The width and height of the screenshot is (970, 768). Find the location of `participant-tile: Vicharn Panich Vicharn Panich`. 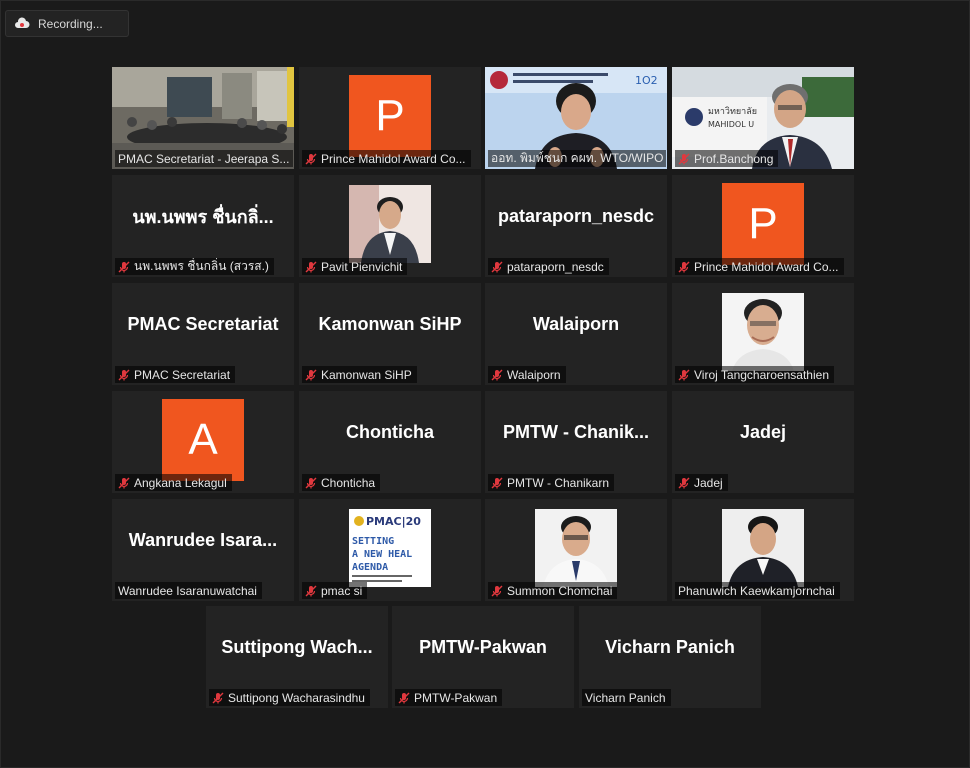

participant-tile: Vicharn Panich Vicharn Panich is located at coordinates (670, 657).